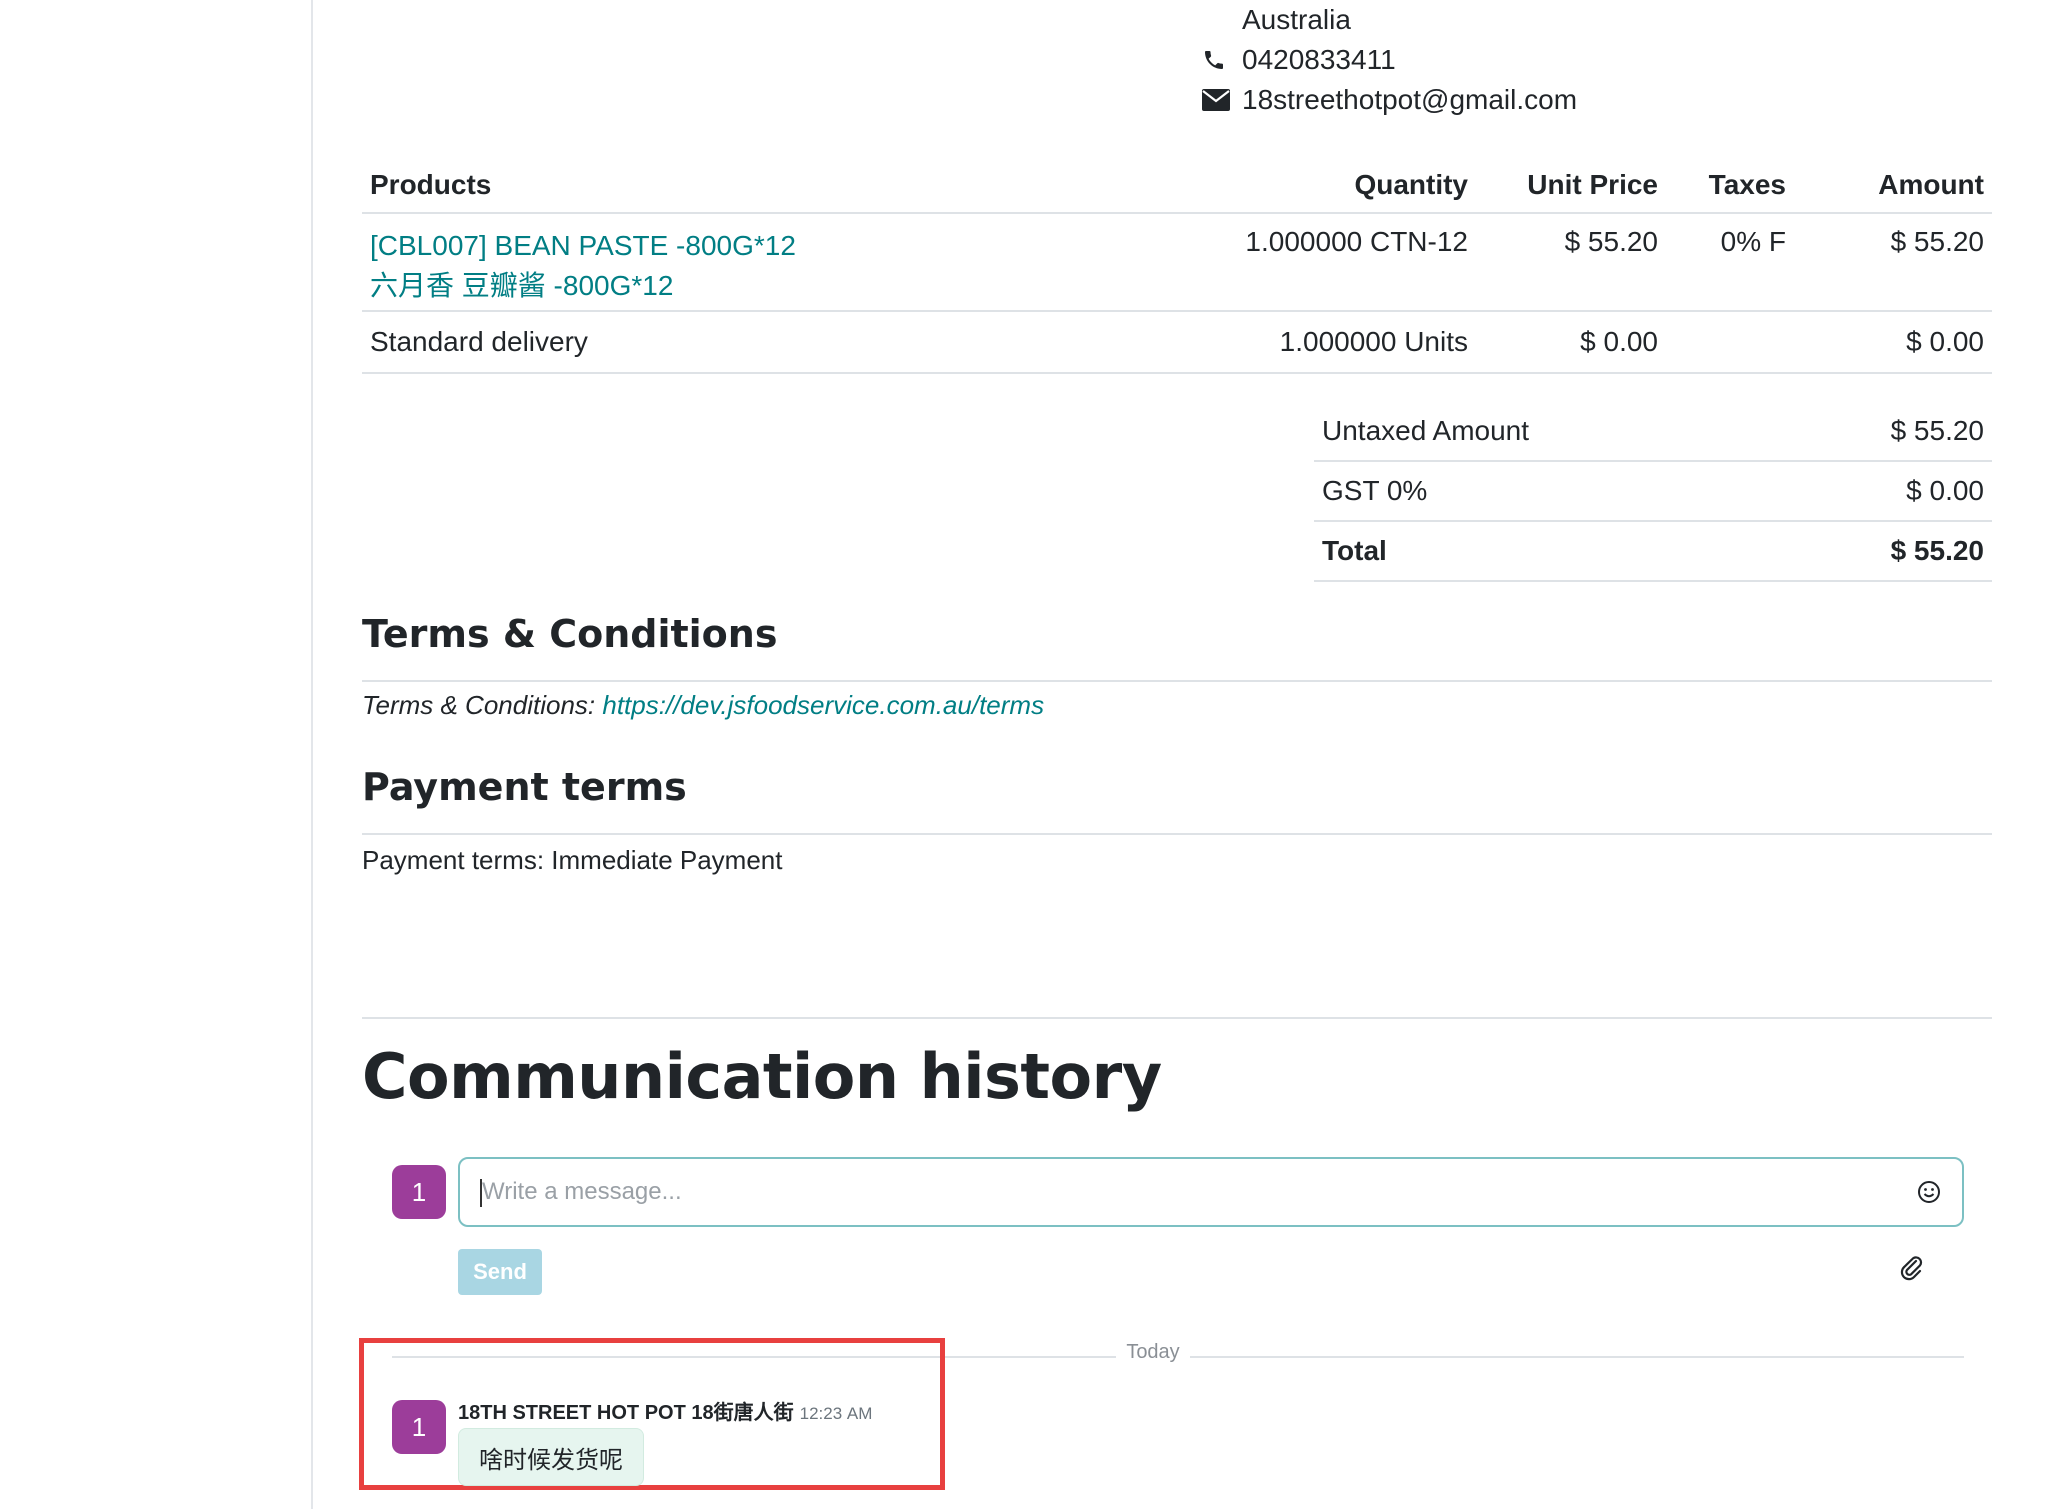  Describe the element at coordinates (1197, 1192) in the screenshot. I see `message-input` at that location.